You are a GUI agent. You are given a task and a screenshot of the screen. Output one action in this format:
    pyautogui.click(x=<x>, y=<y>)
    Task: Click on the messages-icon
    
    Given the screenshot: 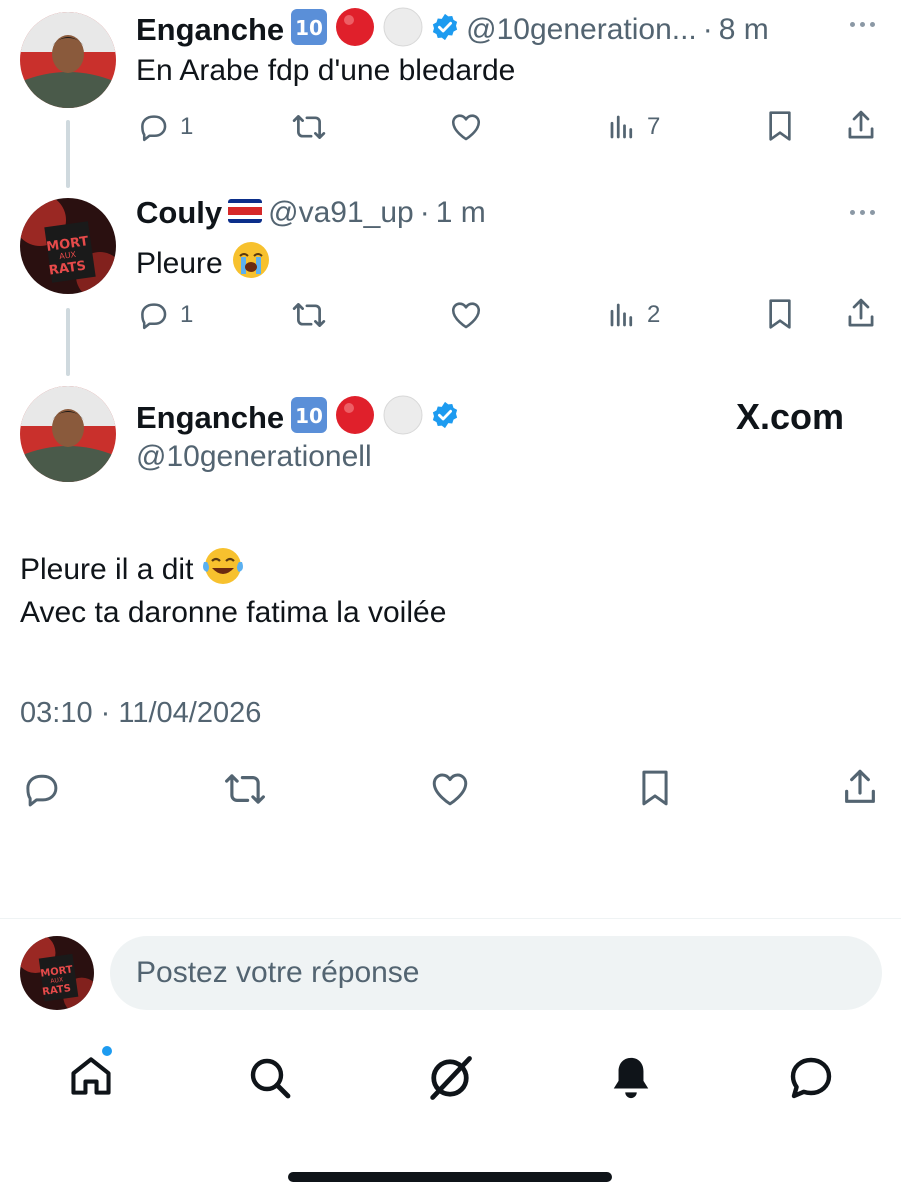 What is the action you would take?
    pyautogui.click(x=811, y=1078)
    